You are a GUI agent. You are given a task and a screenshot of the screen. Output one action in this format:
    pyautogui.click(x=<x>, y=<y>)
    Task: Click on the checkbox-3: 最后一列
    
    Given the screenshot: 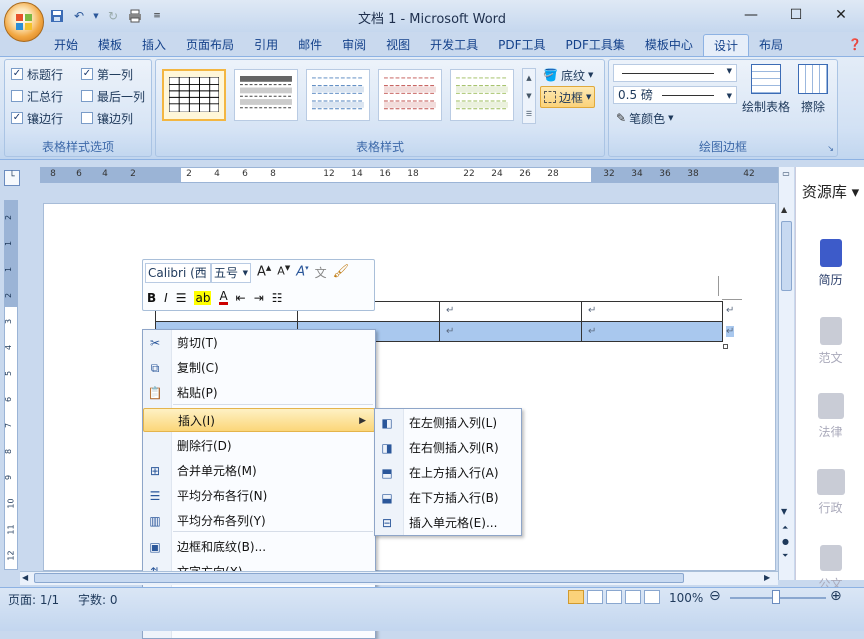 What is the action you would take?
    pyautogui.click(x=113, y=96)
    